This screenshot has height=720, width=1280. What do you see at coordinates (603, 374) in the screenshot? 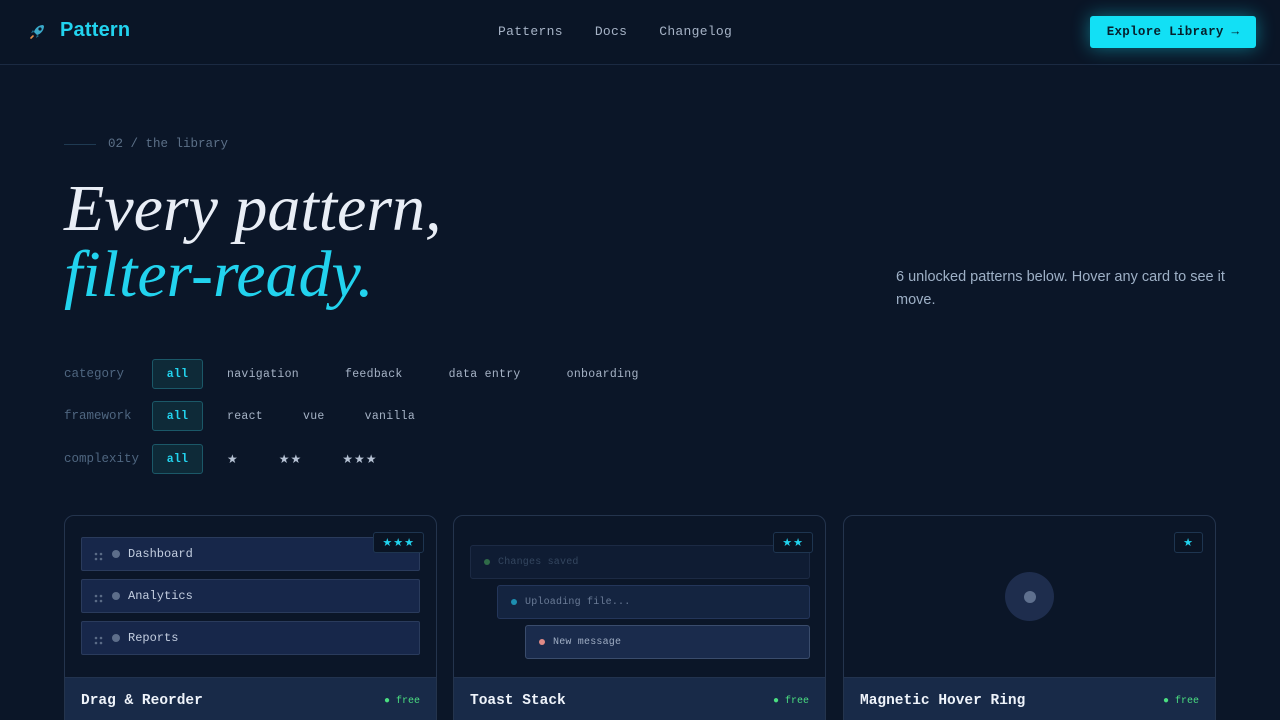
I see `chip-category-onboarding: onboarding` at bounding box center [603, 374].